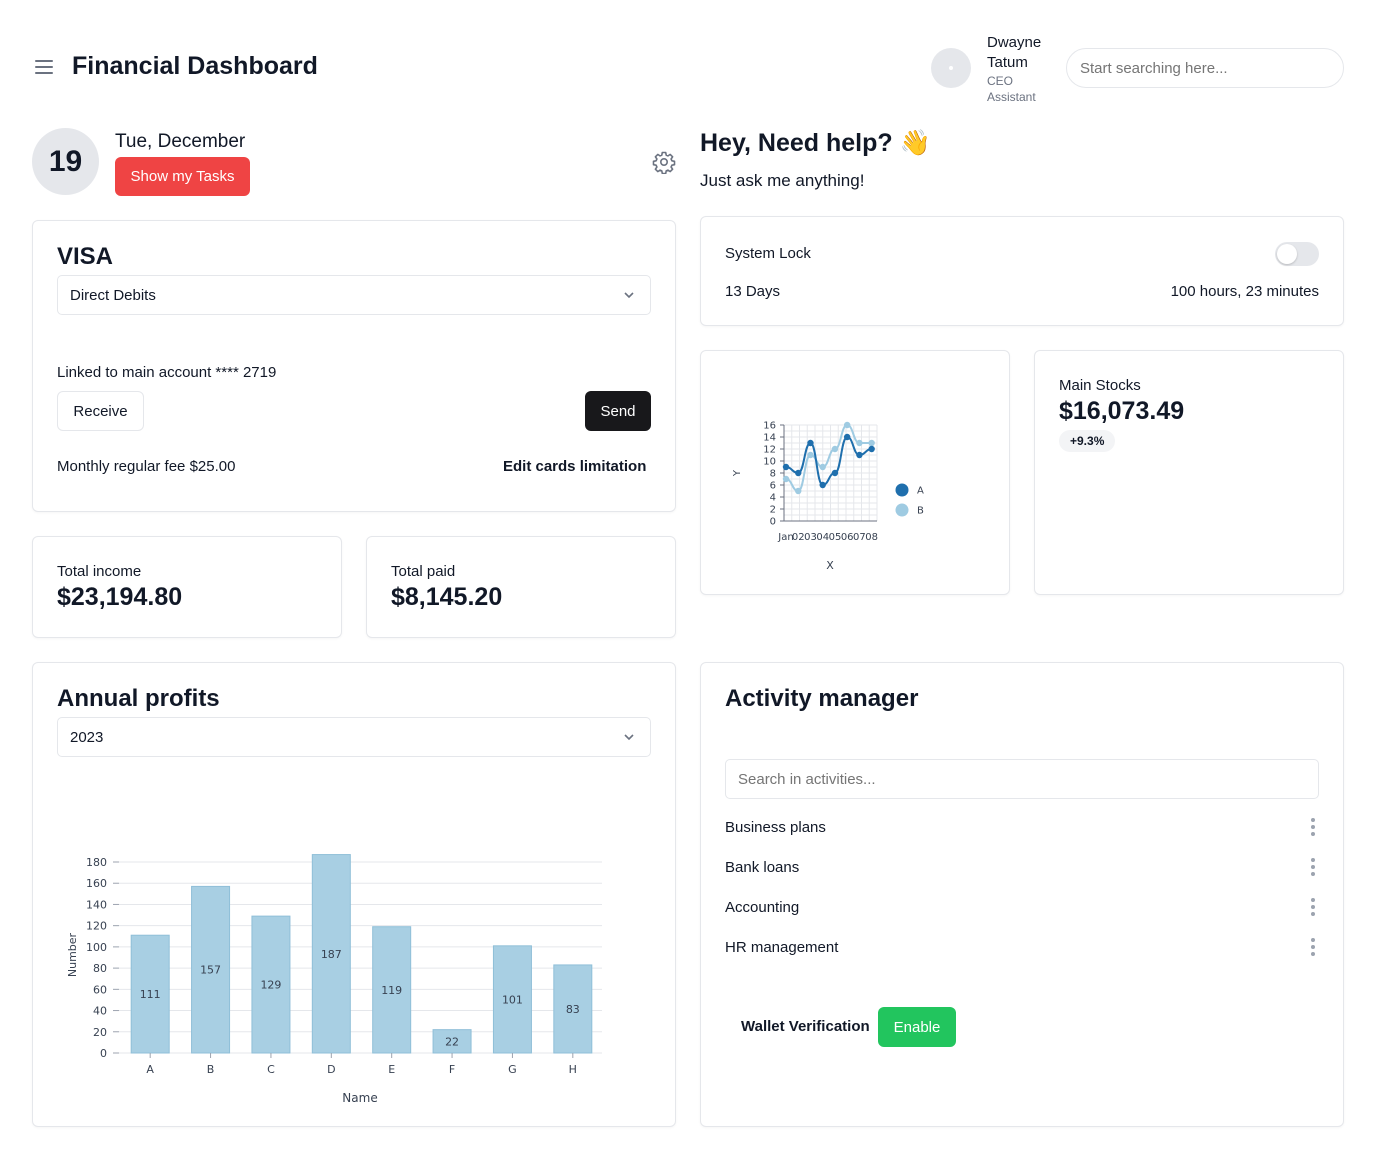 The height and width of the screenshot is (1159, 1376). What do you see at coordinates (354, 295) in the screenshot?
I see `visa-select: Direct Debits` at bounding box center [354, 295].